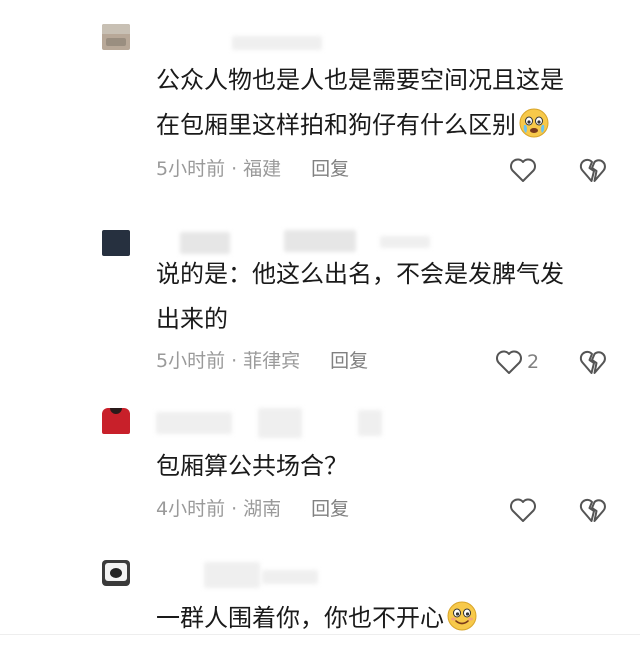 The width and height of the screenshot is (640, 647). Describe the element at coordinates (252, 466) in the screenshot. I see `comment-text-line: 包厢算公共场合？` at that location.